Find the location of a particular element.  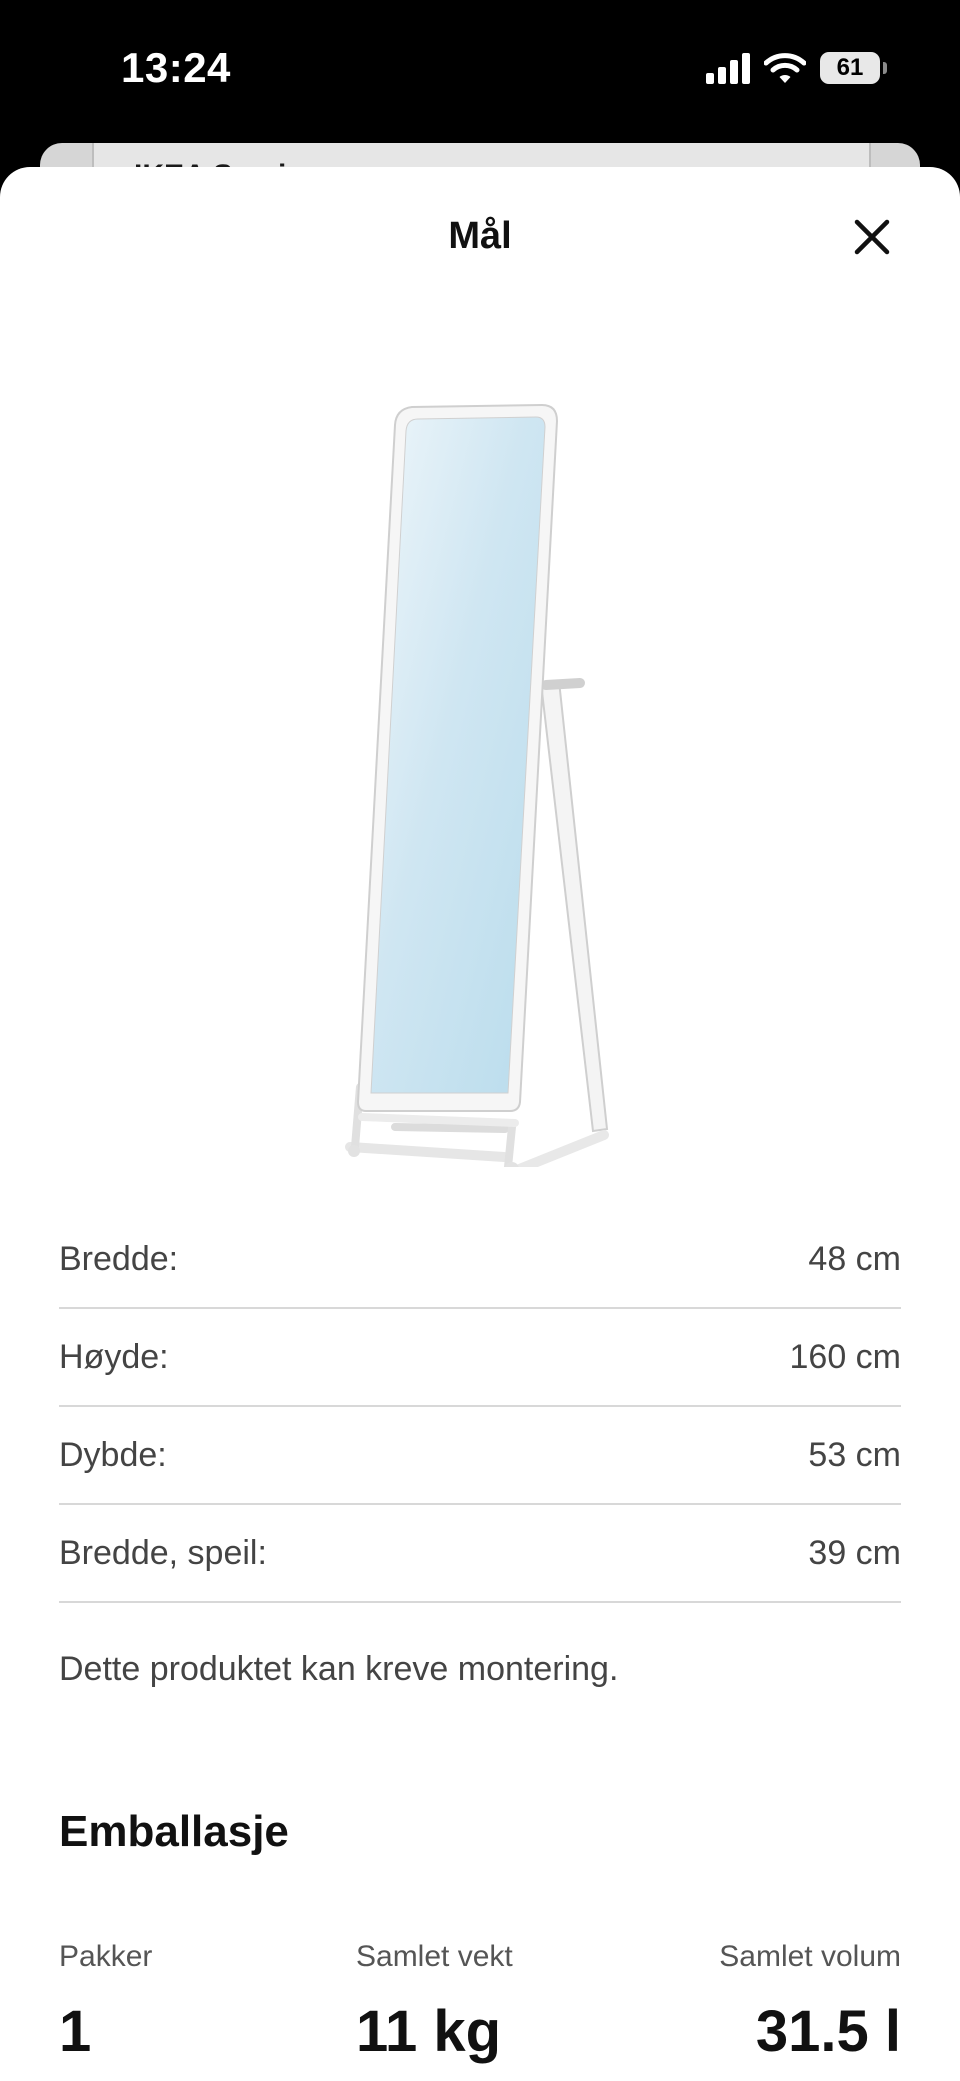

dimension-row-width: Bredde: 48 cm is located at coordinates (480, 1260).